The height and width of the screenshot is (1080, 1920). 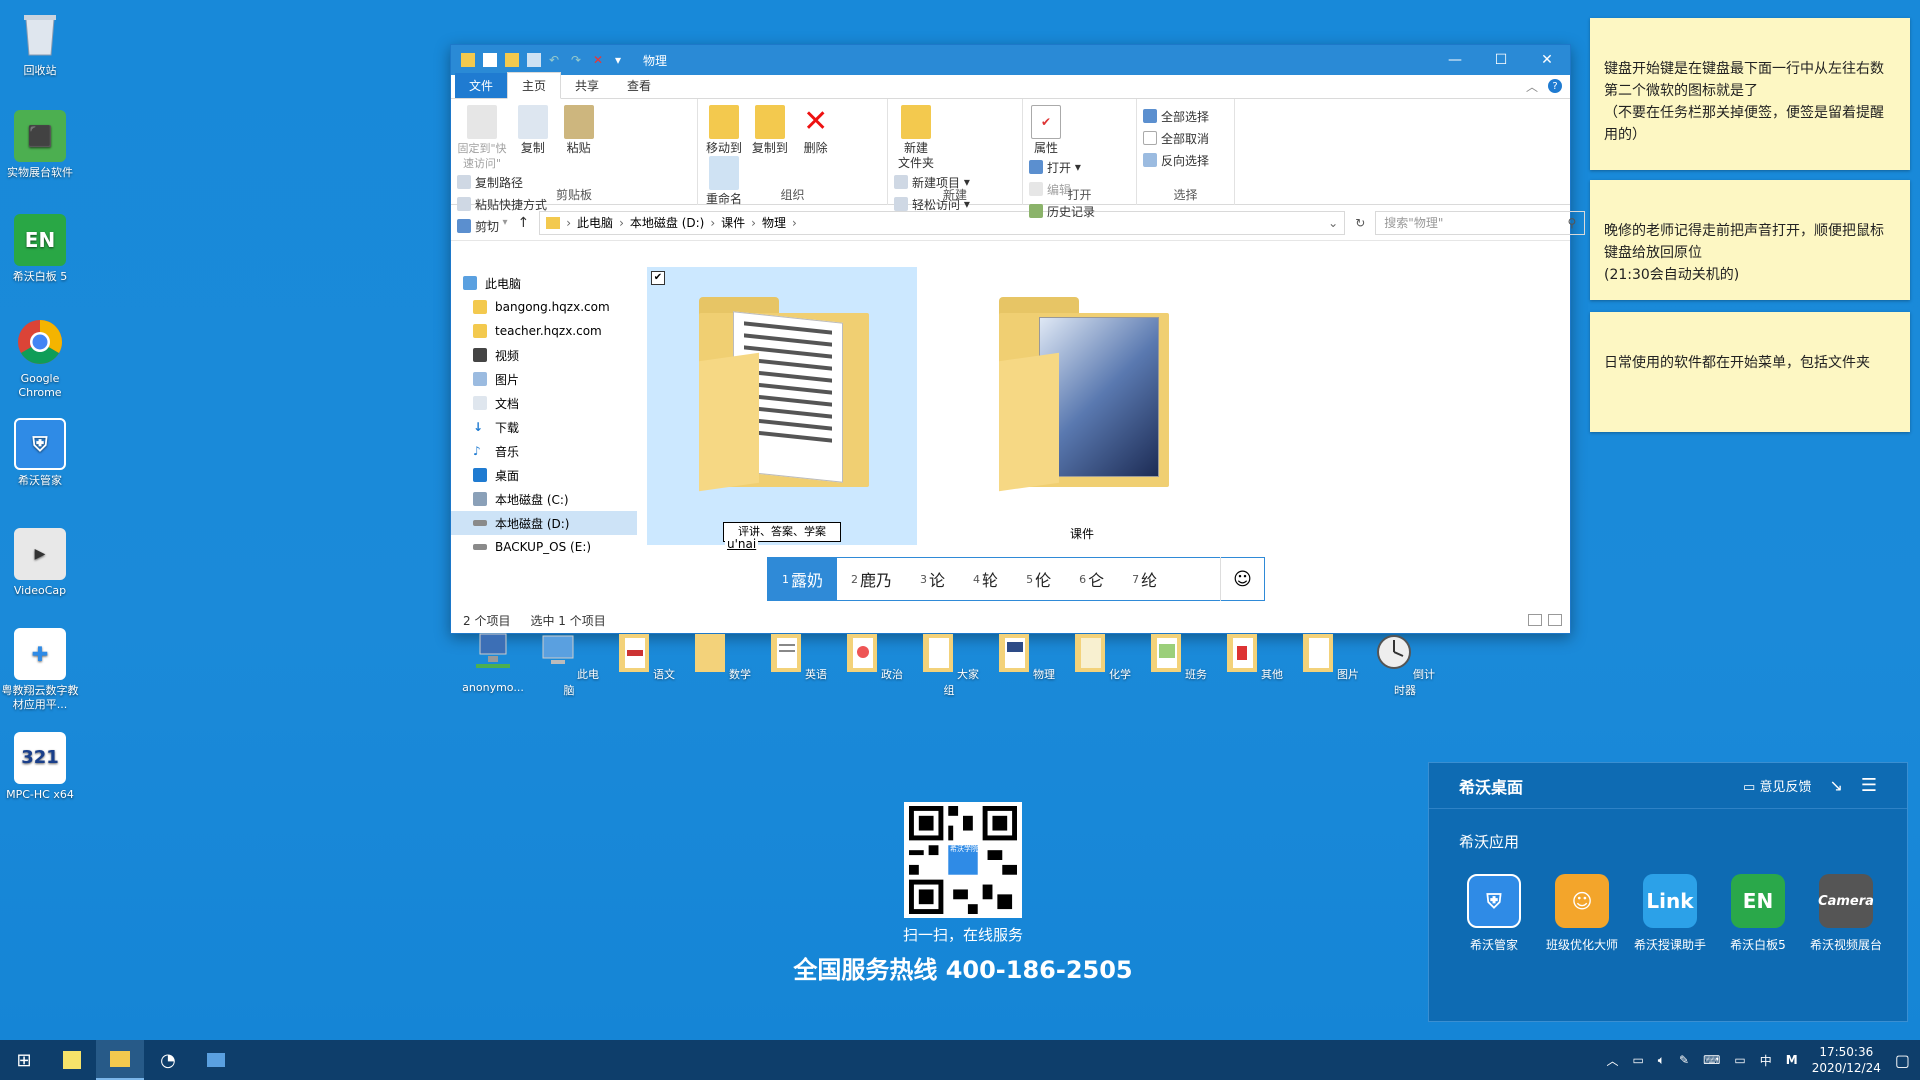 I want to click on undo-icon: ↶, so click(x=556, y=60).